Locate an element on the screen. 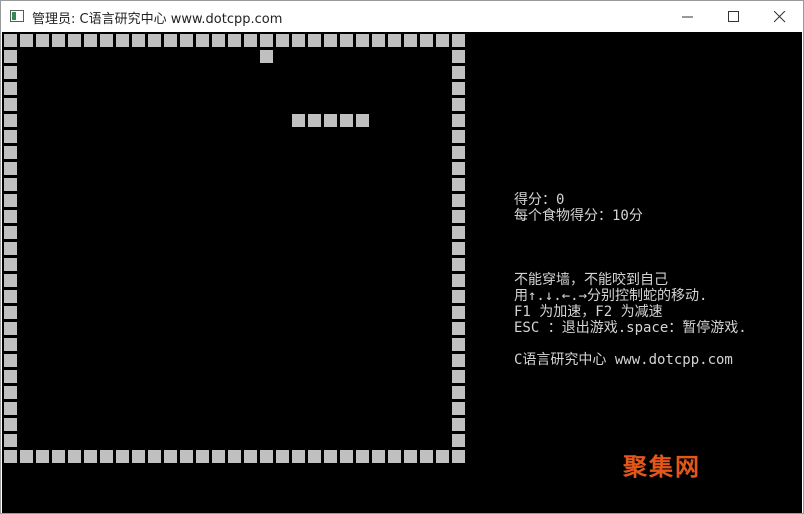  rule-esc-text: ESC ：退出游戏.space：暂停游戏. is located at coordinates (630, 328).